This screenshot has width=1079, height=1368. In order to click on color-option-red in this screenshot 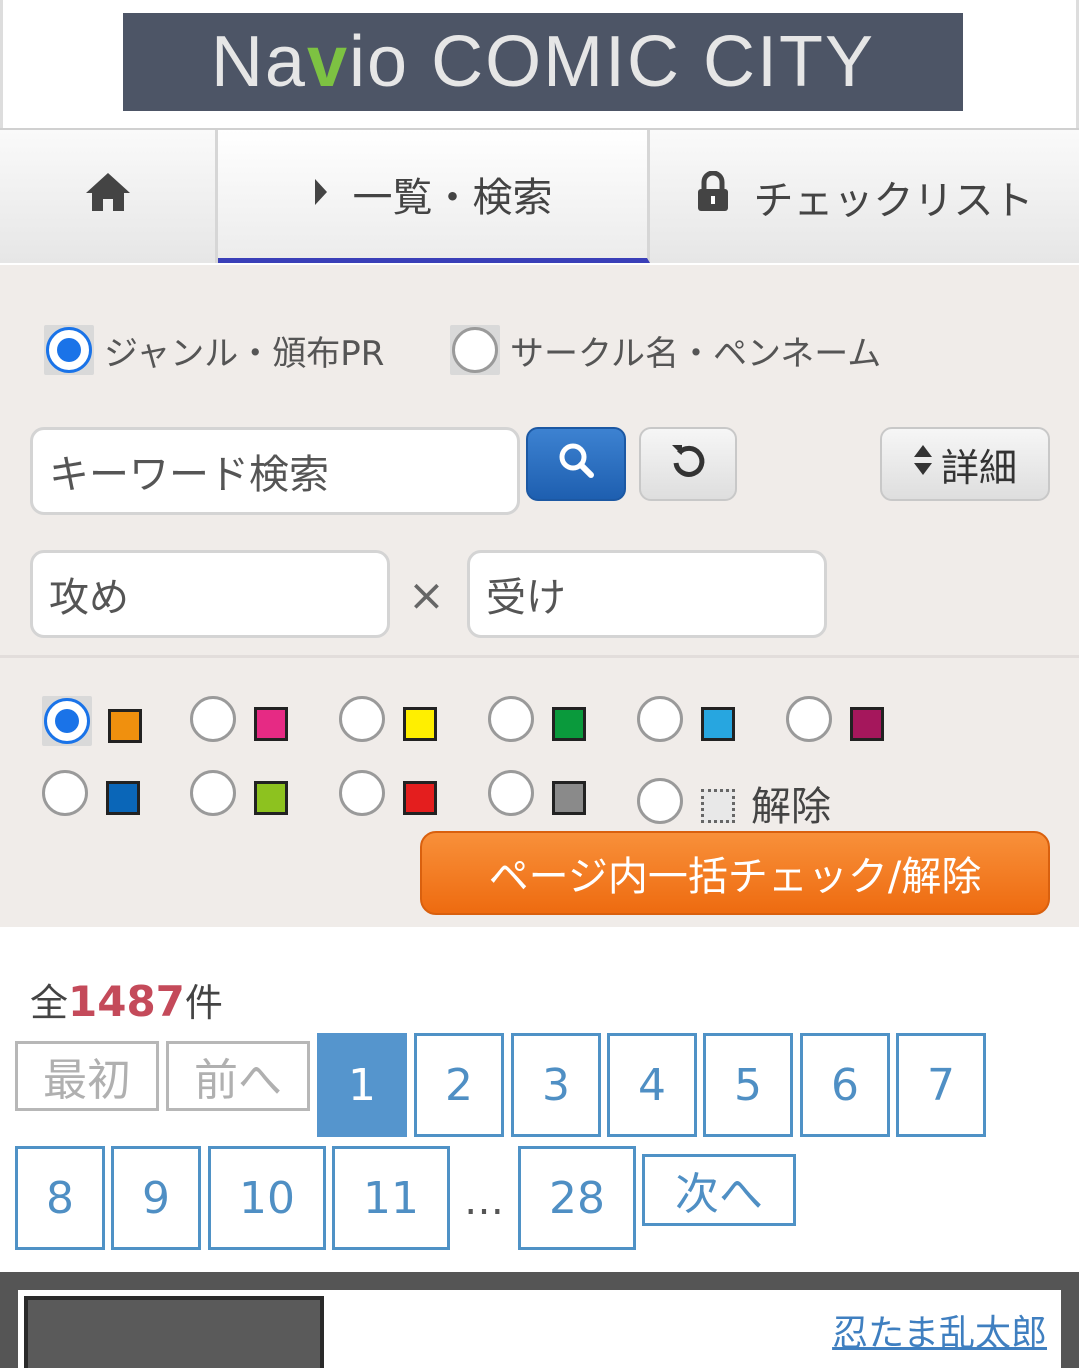, I will do `click(388, 793)`.